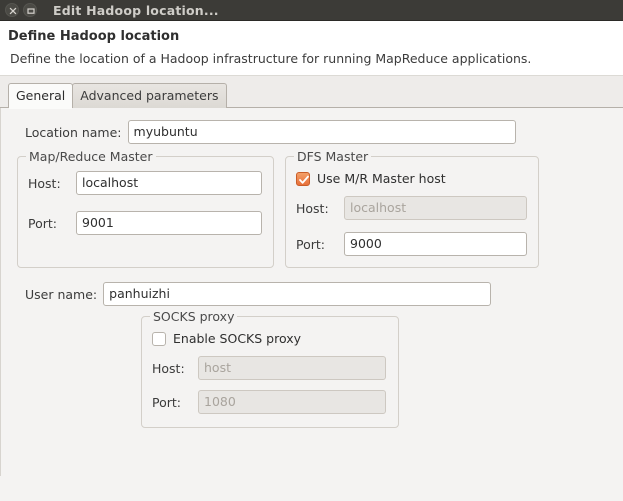 This screenshot has height=501, width=623. I want to click on mapreduce-host-row: Host: localhost, so click(145, 183).